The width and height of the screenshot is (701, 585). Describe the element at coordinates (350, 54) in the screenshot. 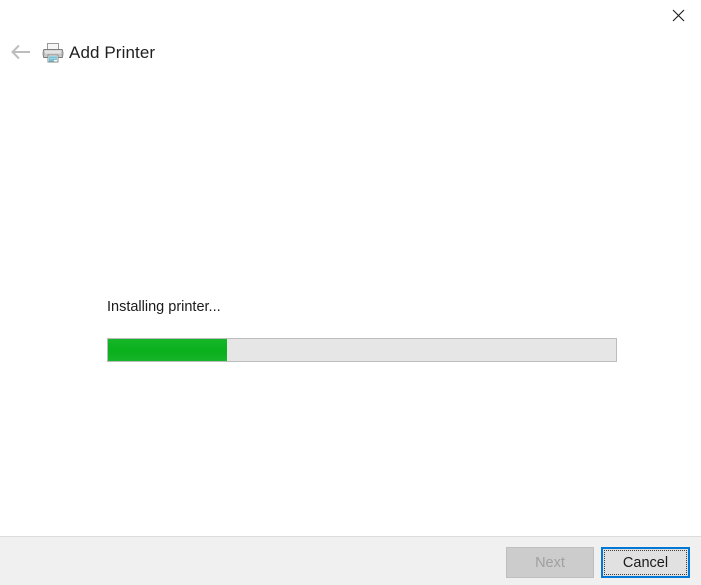

I see `dialog-header: Add Printer` at that location.